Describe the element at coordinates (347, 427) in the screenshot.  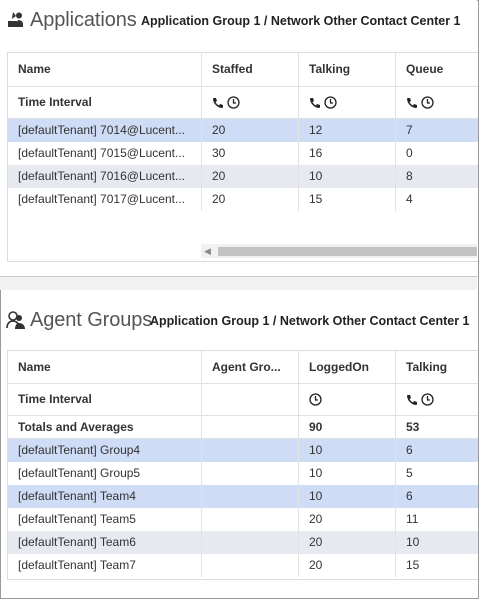
I see `totals-loggedon: 90` at that location.